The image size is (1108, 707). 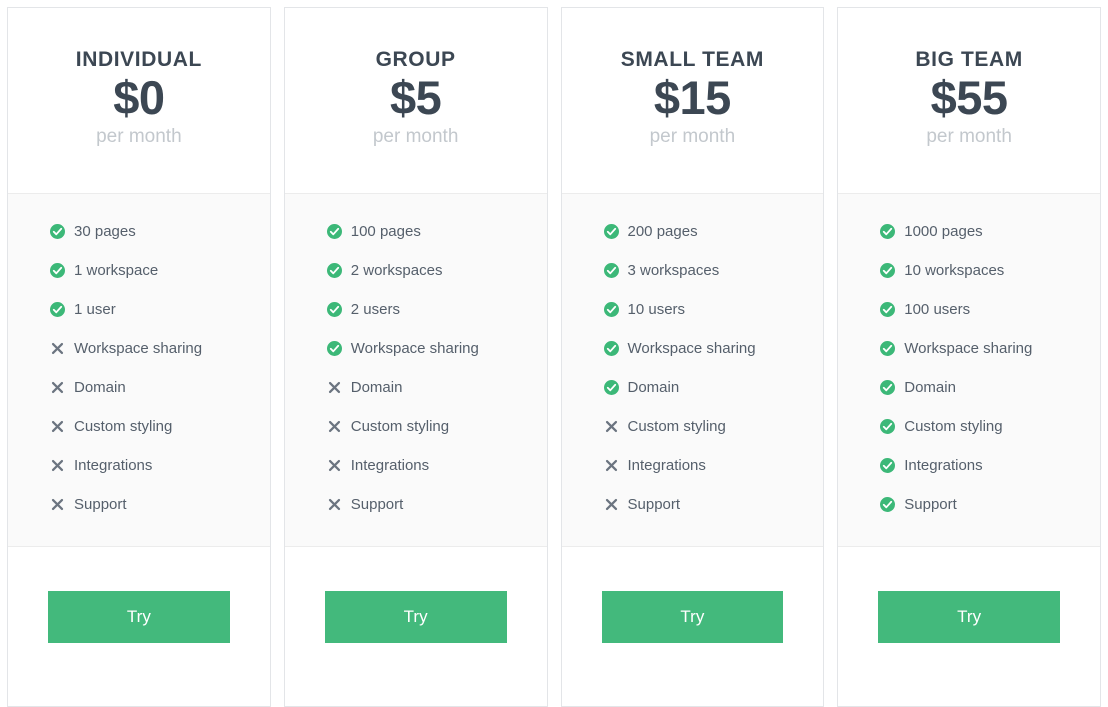 I want to click on feature-label: 100 users, so click(x=937, y=309).